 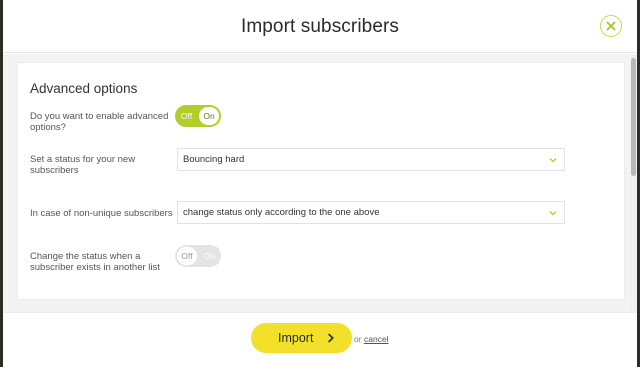 I want to click on scrollbar-thumb, so click(x=633, y=117).